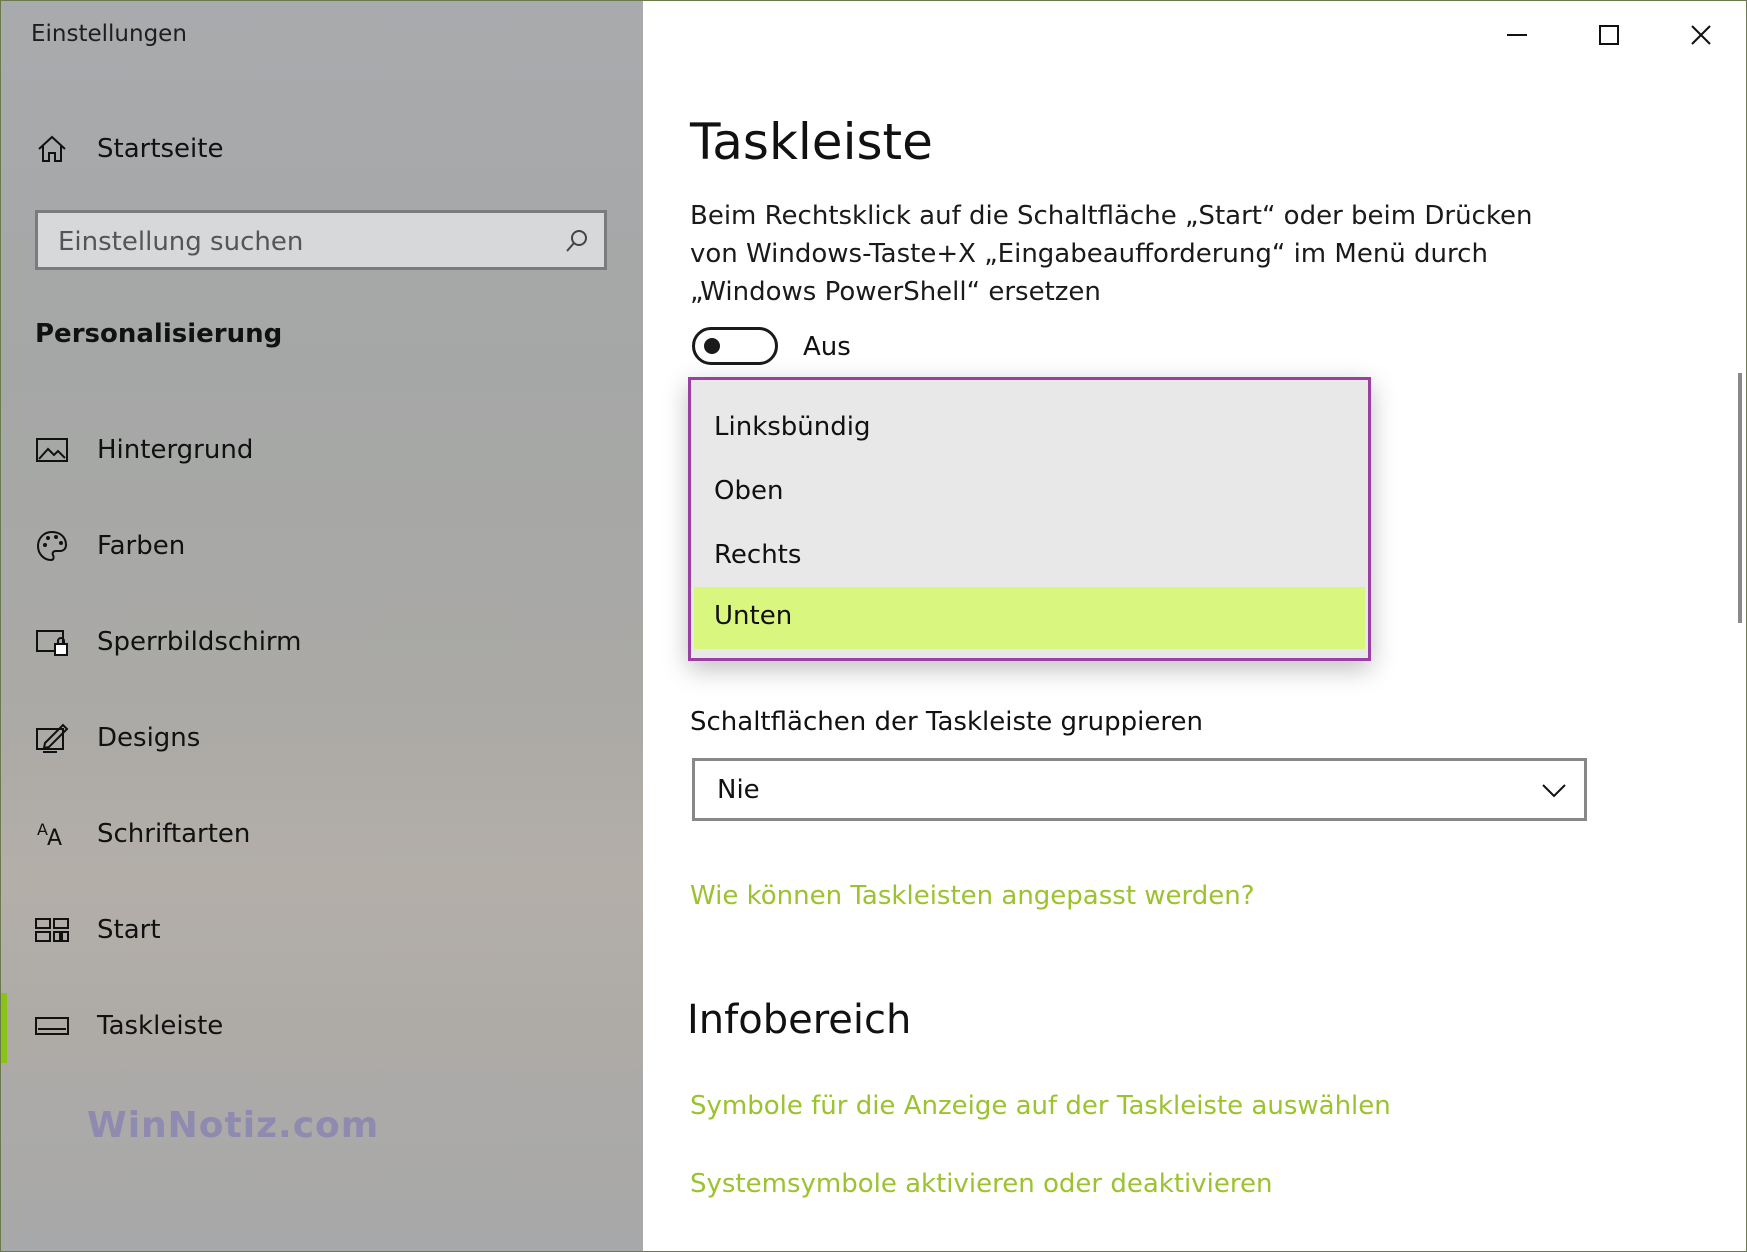 The height and width of the screenshot is (1252, 1747). I want to click on help-link: Wie können Taskleisten angepasst werden?, so click(972, 896).